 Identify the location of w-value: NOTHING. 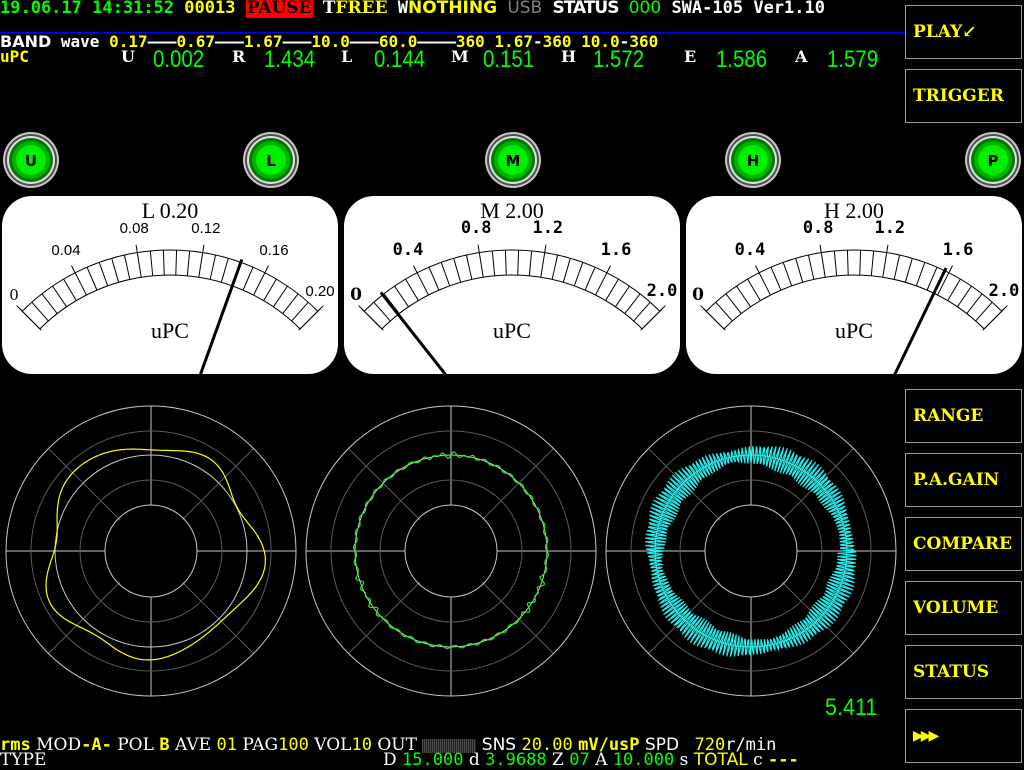
(453, 9).